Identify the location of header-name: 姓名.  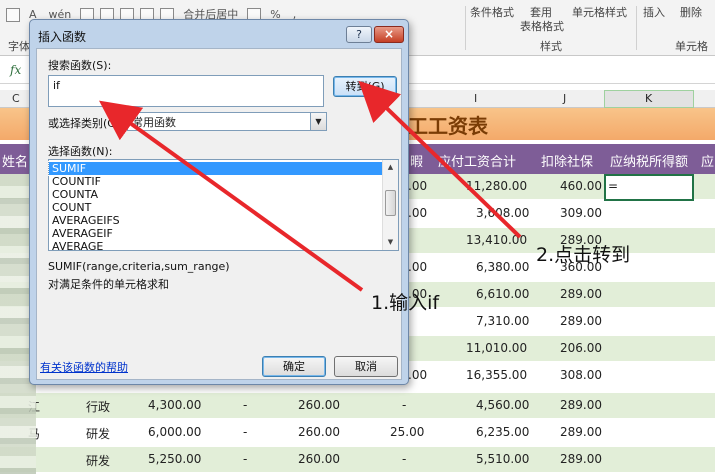
(15, 162).